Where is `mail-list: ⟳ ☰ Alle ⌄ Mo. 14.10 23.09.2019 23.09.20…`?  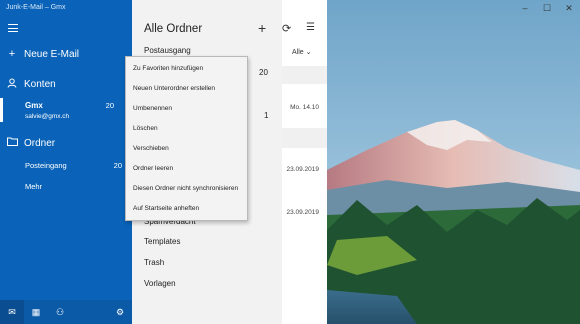 mail-list: ⟳ ☰ Alle ⌄ Mo. 14.10 23.09.2019 23.09.20… is located at coordinates (304, 162).